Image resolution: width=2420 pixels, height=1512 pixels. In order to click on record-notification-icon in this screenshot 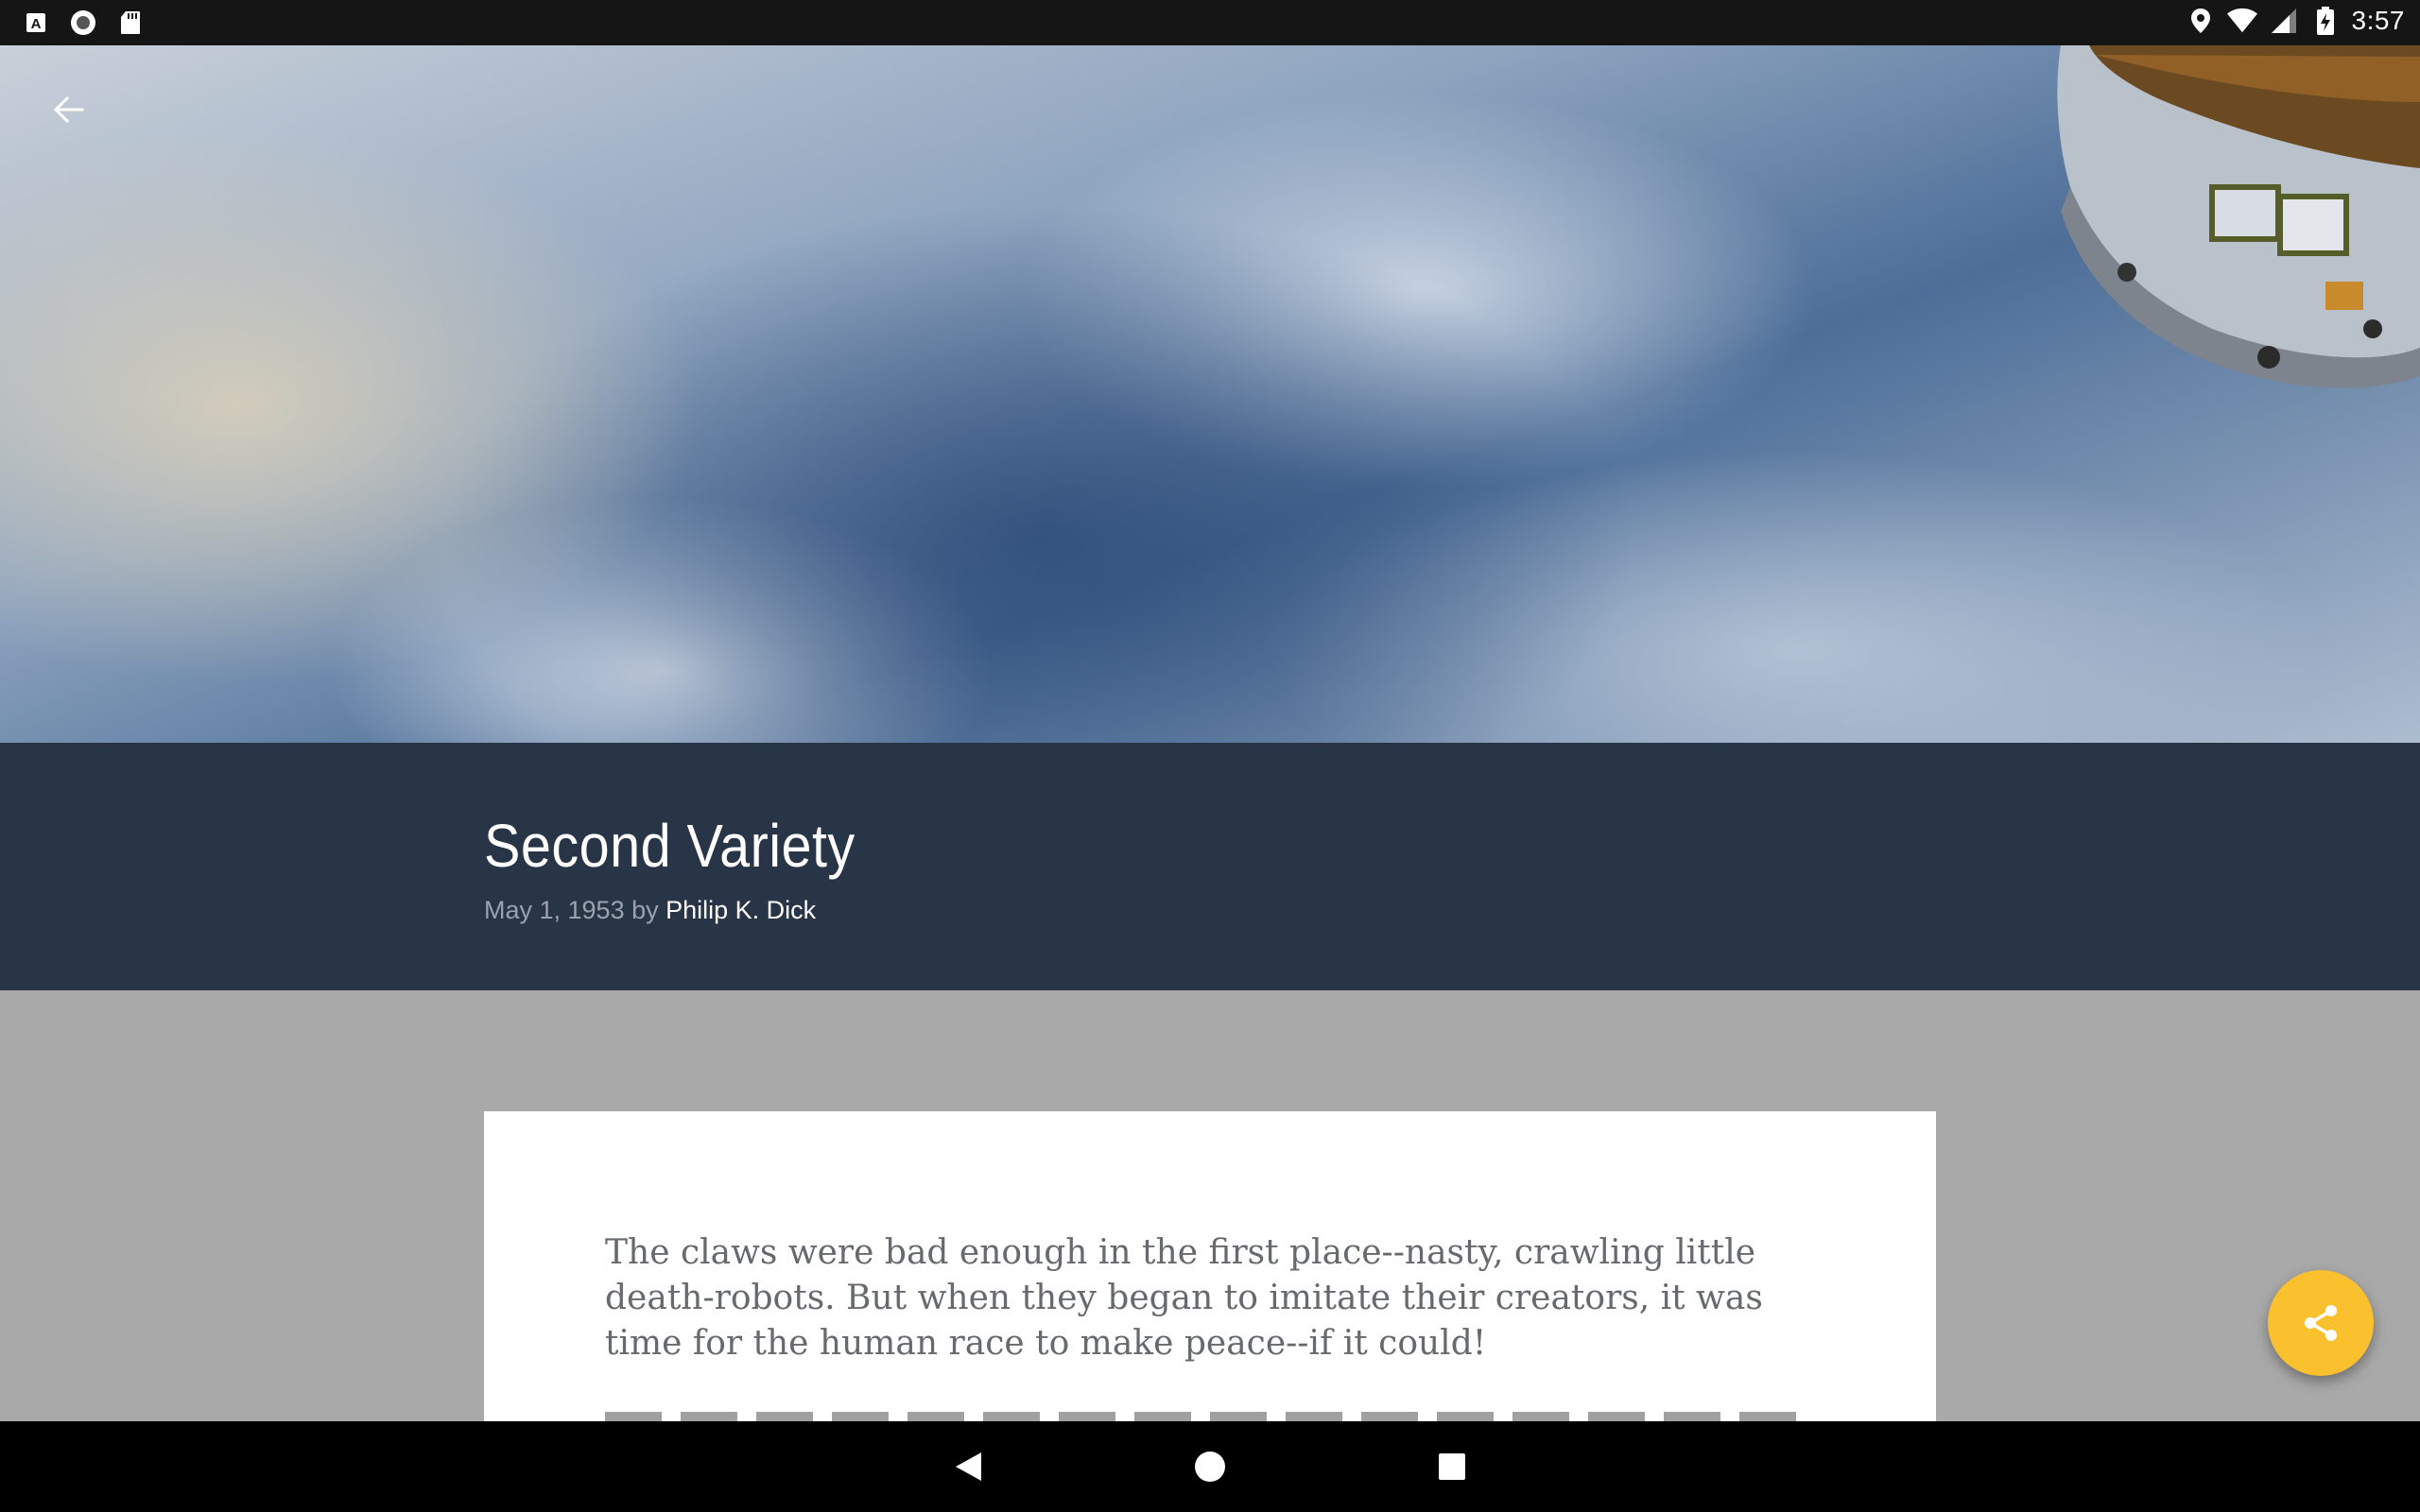, I will do `click(83, 23)`.